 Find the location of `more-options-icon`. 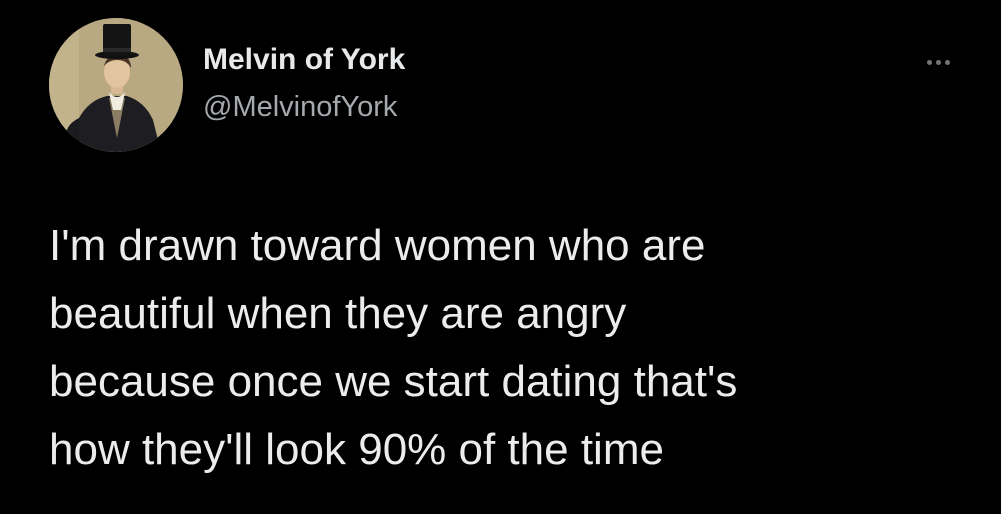

more-options-icon is located at coordinates (938, 62).